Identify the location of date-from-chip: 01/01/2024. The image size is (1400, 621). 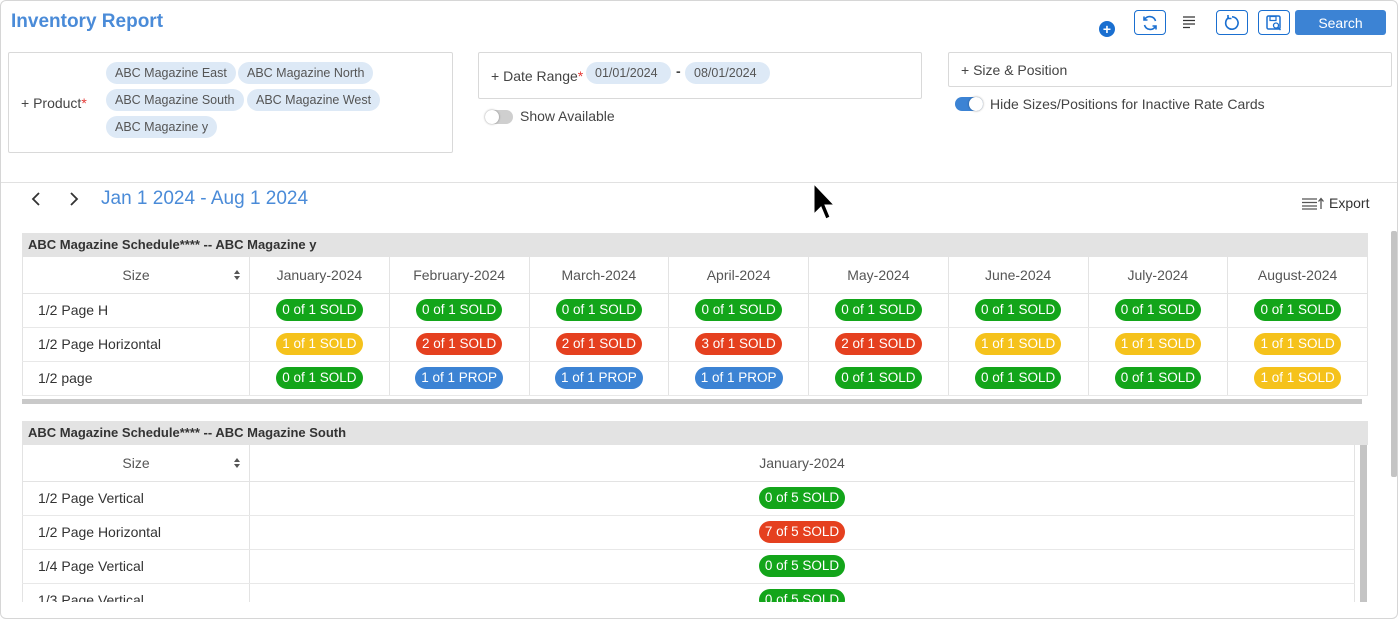
(628, 73).